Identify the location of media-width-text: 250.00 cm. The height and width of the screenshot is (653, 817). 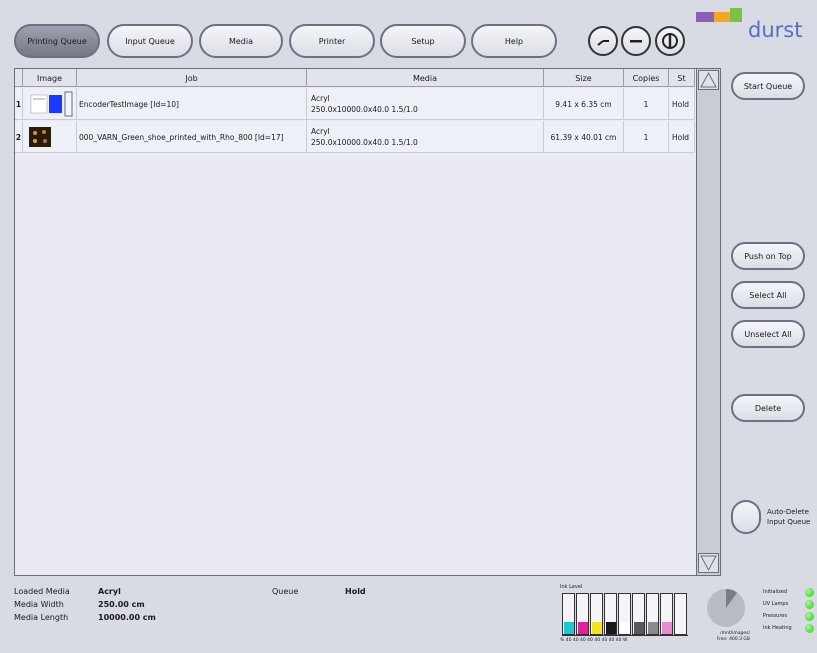
(121, 604).